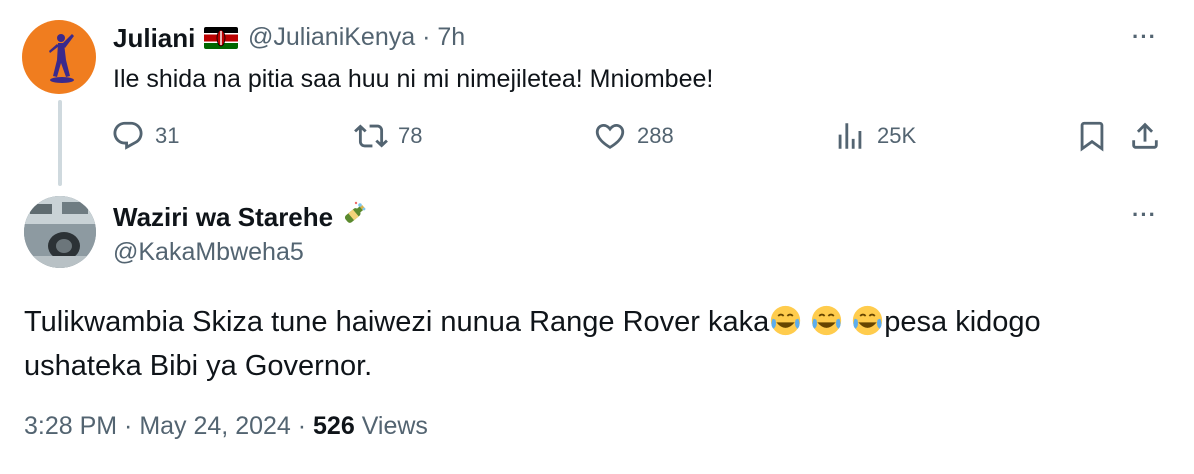  Describe the element at coordinates (60, 232) in the screenshot. I see `waziri-avatar` at that location.